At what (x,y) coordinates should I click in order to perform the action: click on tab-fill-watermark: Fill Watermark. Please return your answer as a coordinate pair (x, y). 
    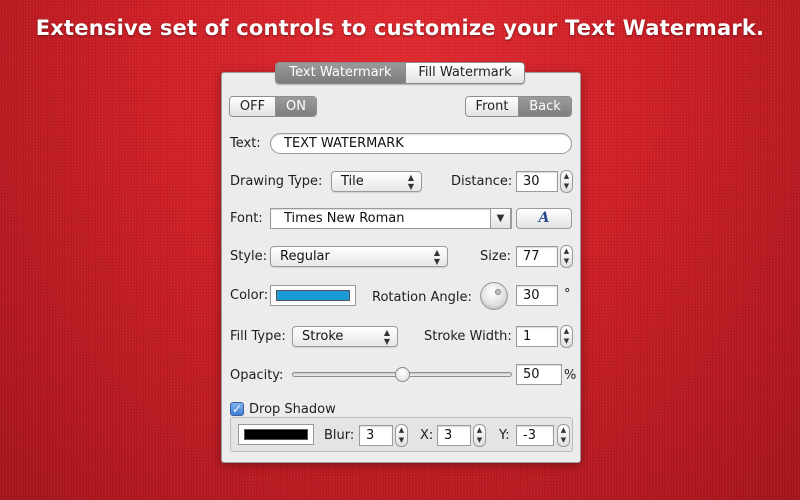
    Looking at the image, I should click on (464, 73).